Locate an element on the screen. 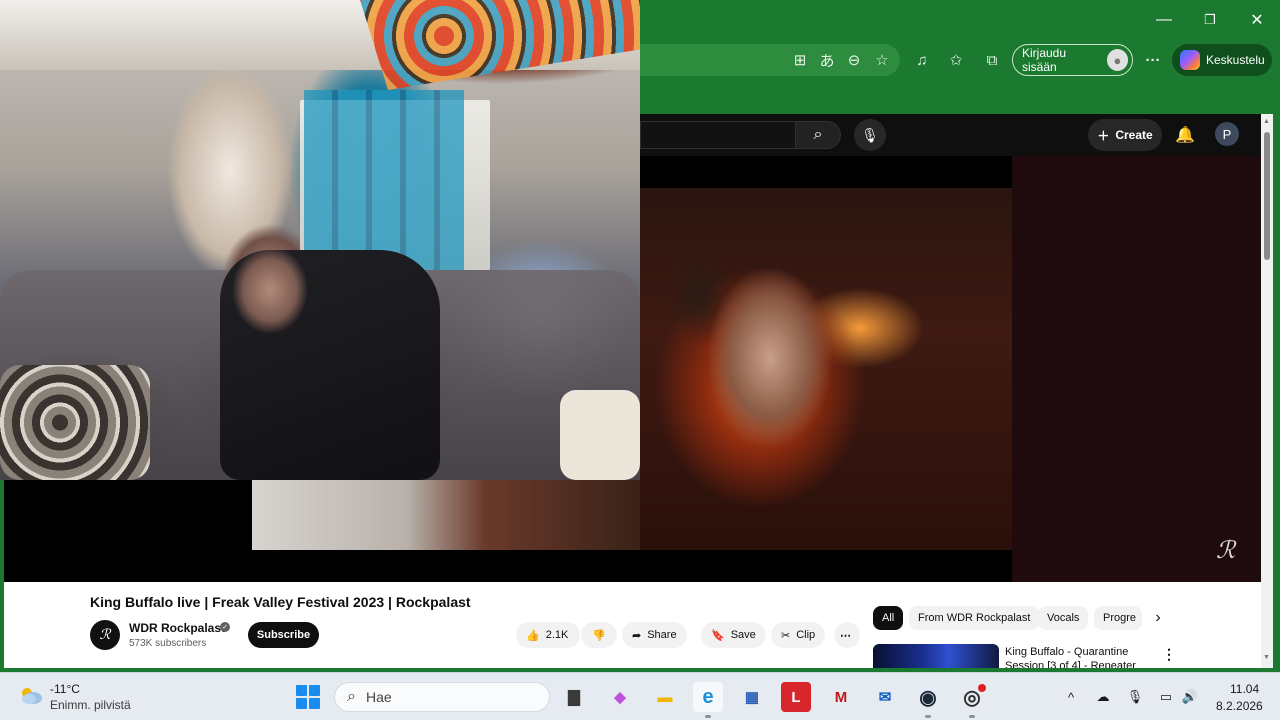 This screenshot has height=720, width=1280. copilot-logo-icon is located at coordinates (1190, 60).